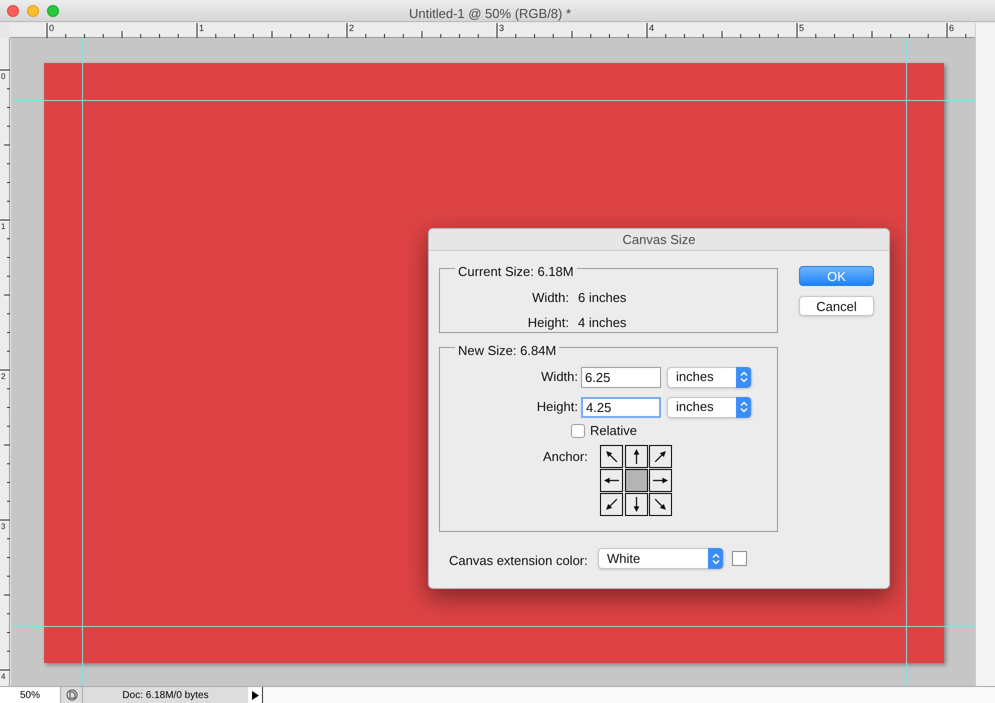  I want to click on text-input: 6.25, so click(621, 377).